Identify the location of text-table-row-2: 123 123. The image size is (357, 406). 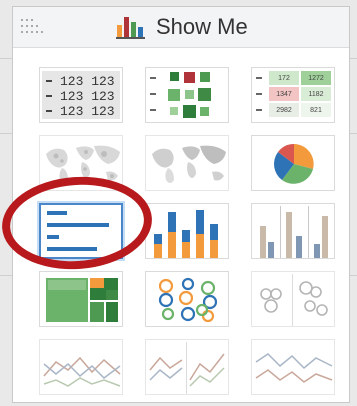
(80, 96).